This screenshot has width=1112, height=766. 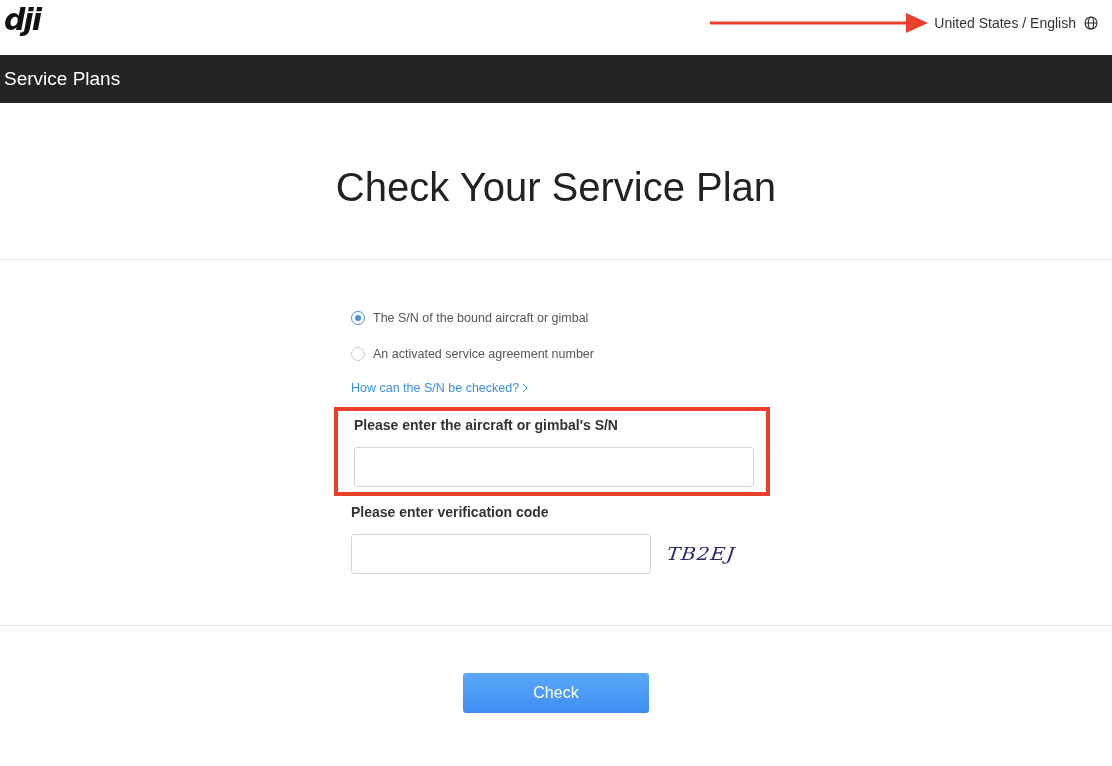 What do you see at coordinates (701, 554) in the screenshot?
I see `captcha-image: TB2EJ` at bounding box center [701, 554].